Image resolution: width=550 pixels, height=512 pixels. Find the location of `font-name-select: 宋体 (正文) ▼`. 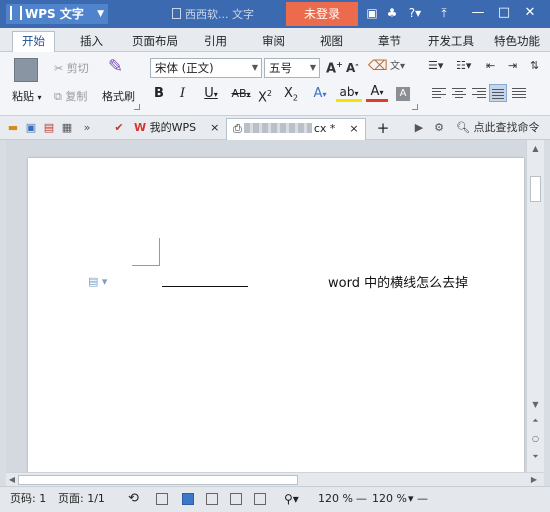

font-name-select: 宋体 (正文) ▼ is located at coordinates (206, 68).